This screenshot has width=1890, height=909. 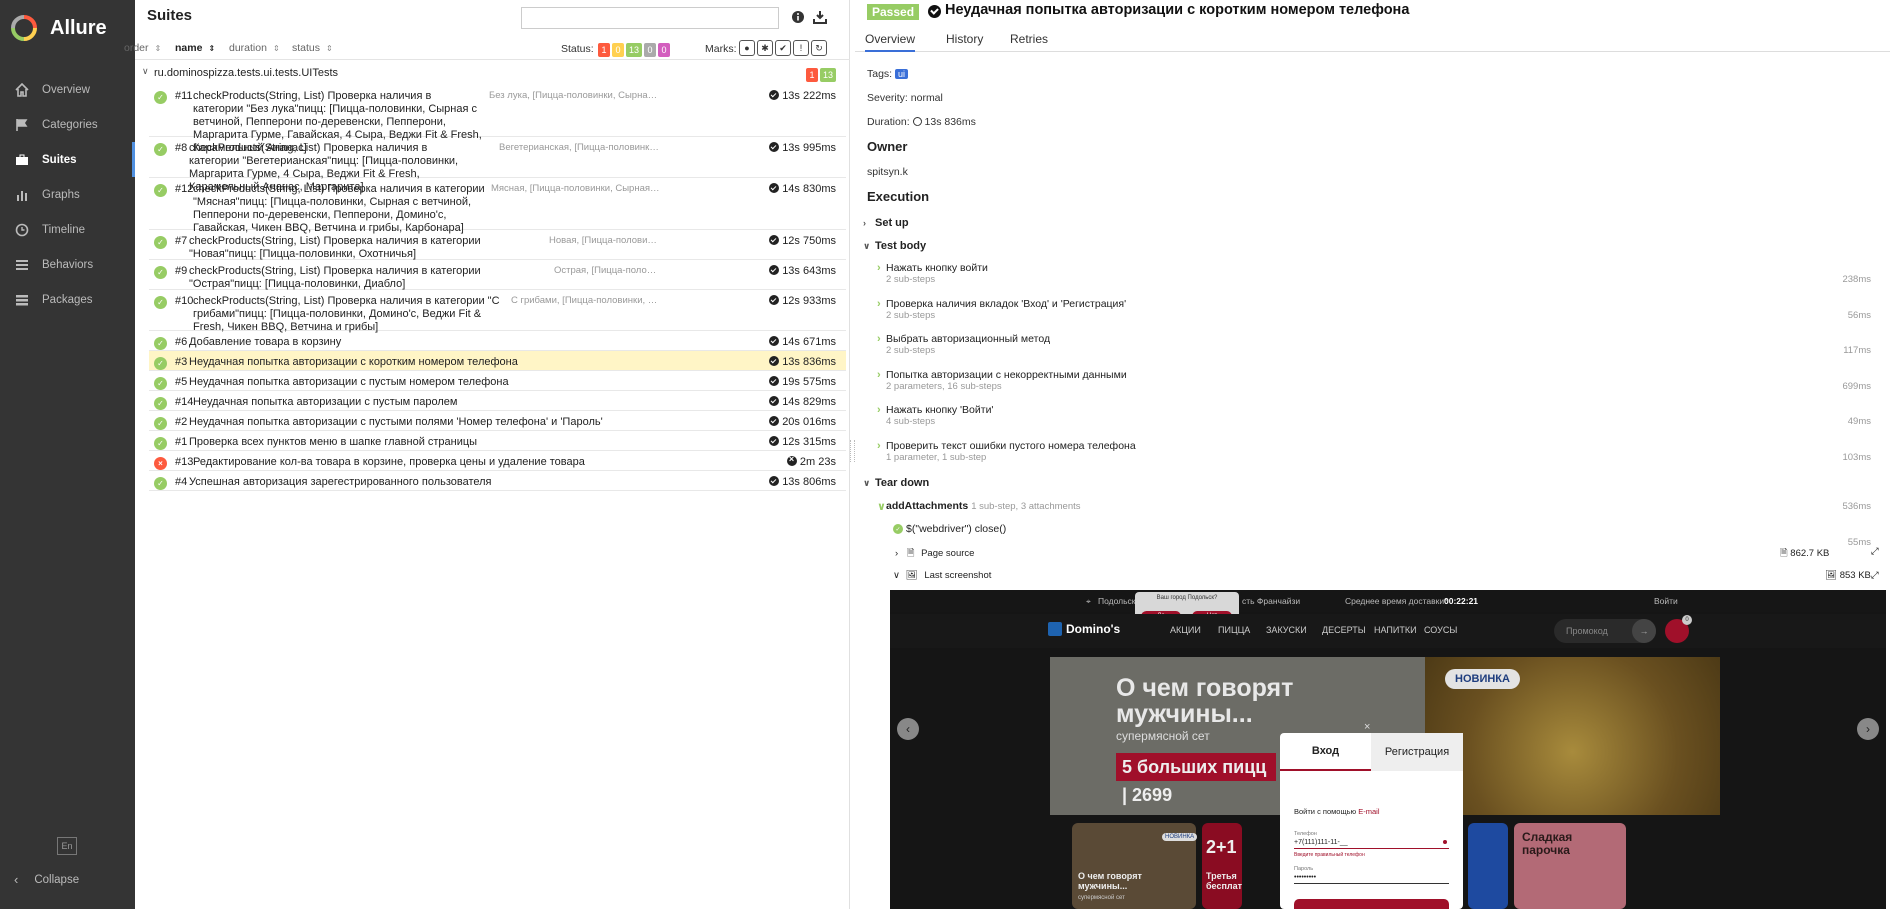 I want to click on sort-status: status ⇕, so click(x=312, y=48).